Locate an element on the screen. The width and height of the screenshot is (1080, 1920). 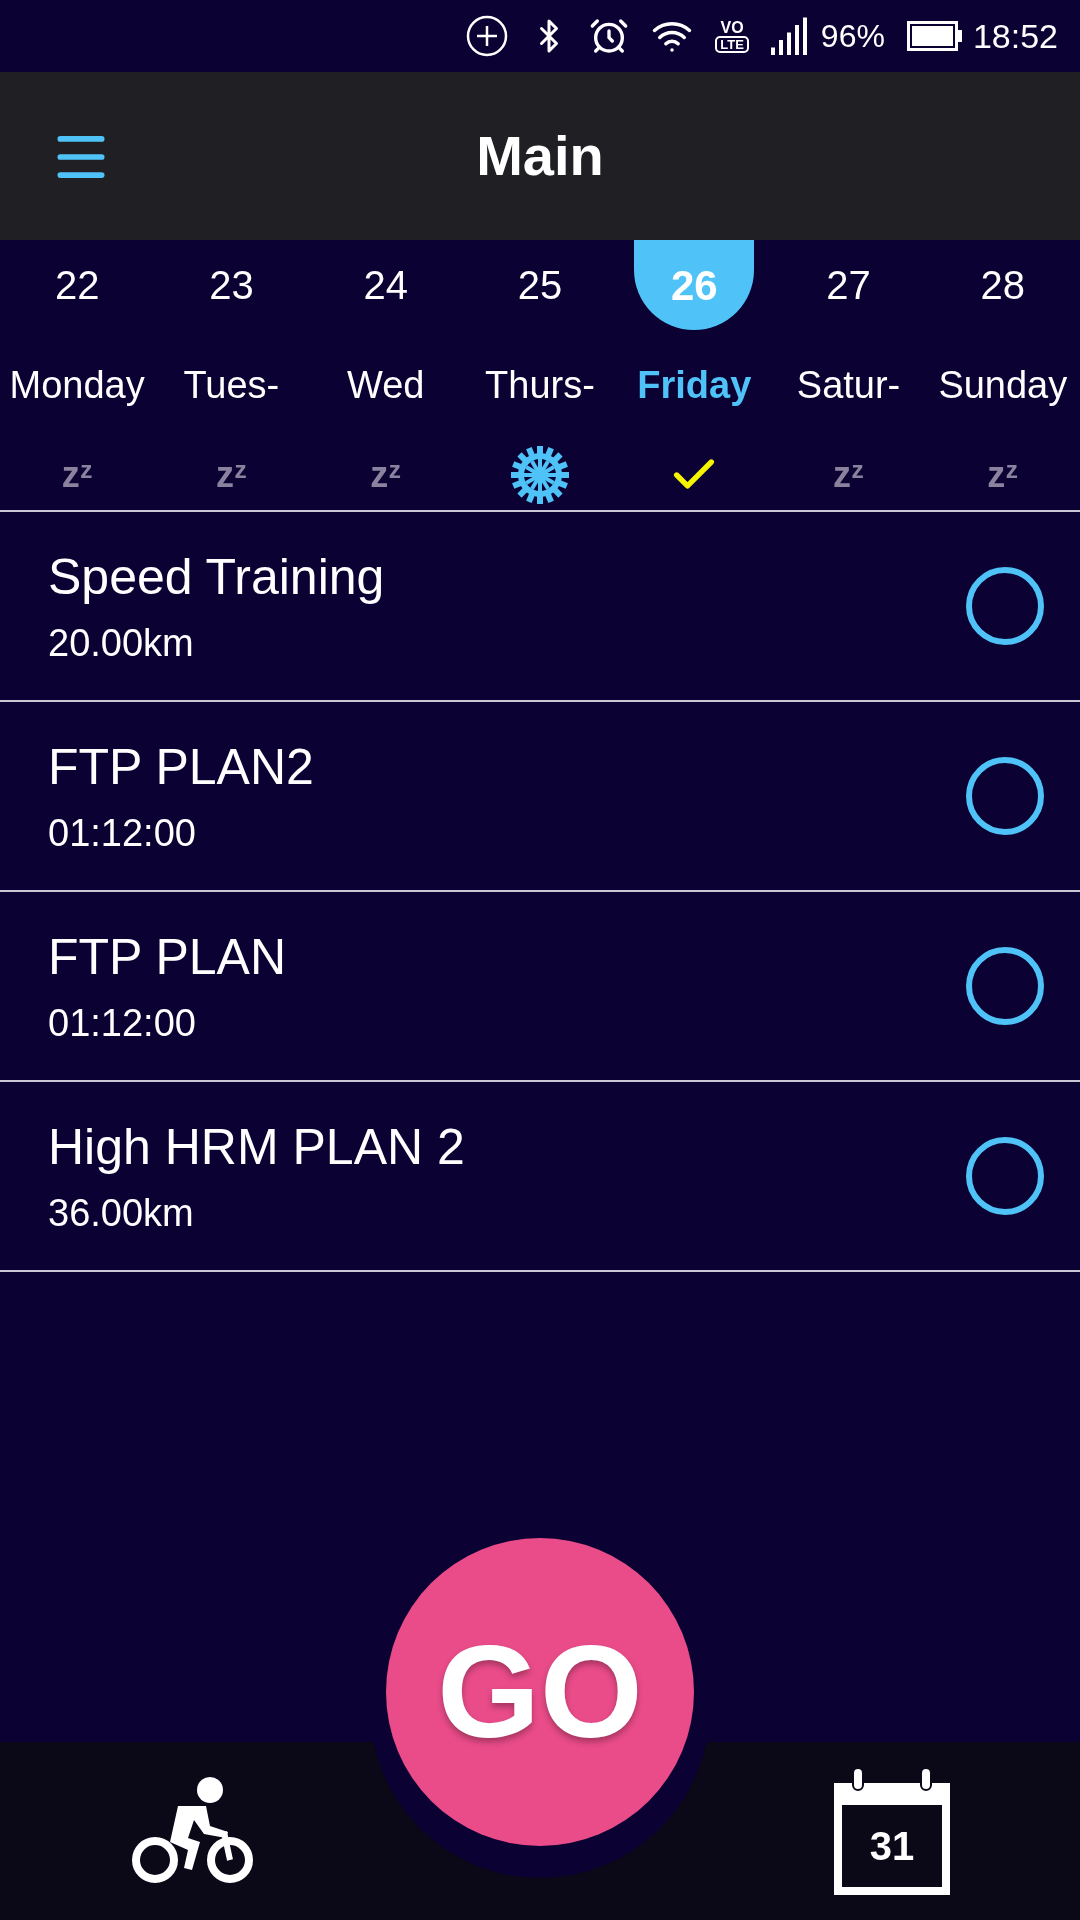
workout-row: FTP PLAN 01:12:00 is located at coordinates (540, 987).